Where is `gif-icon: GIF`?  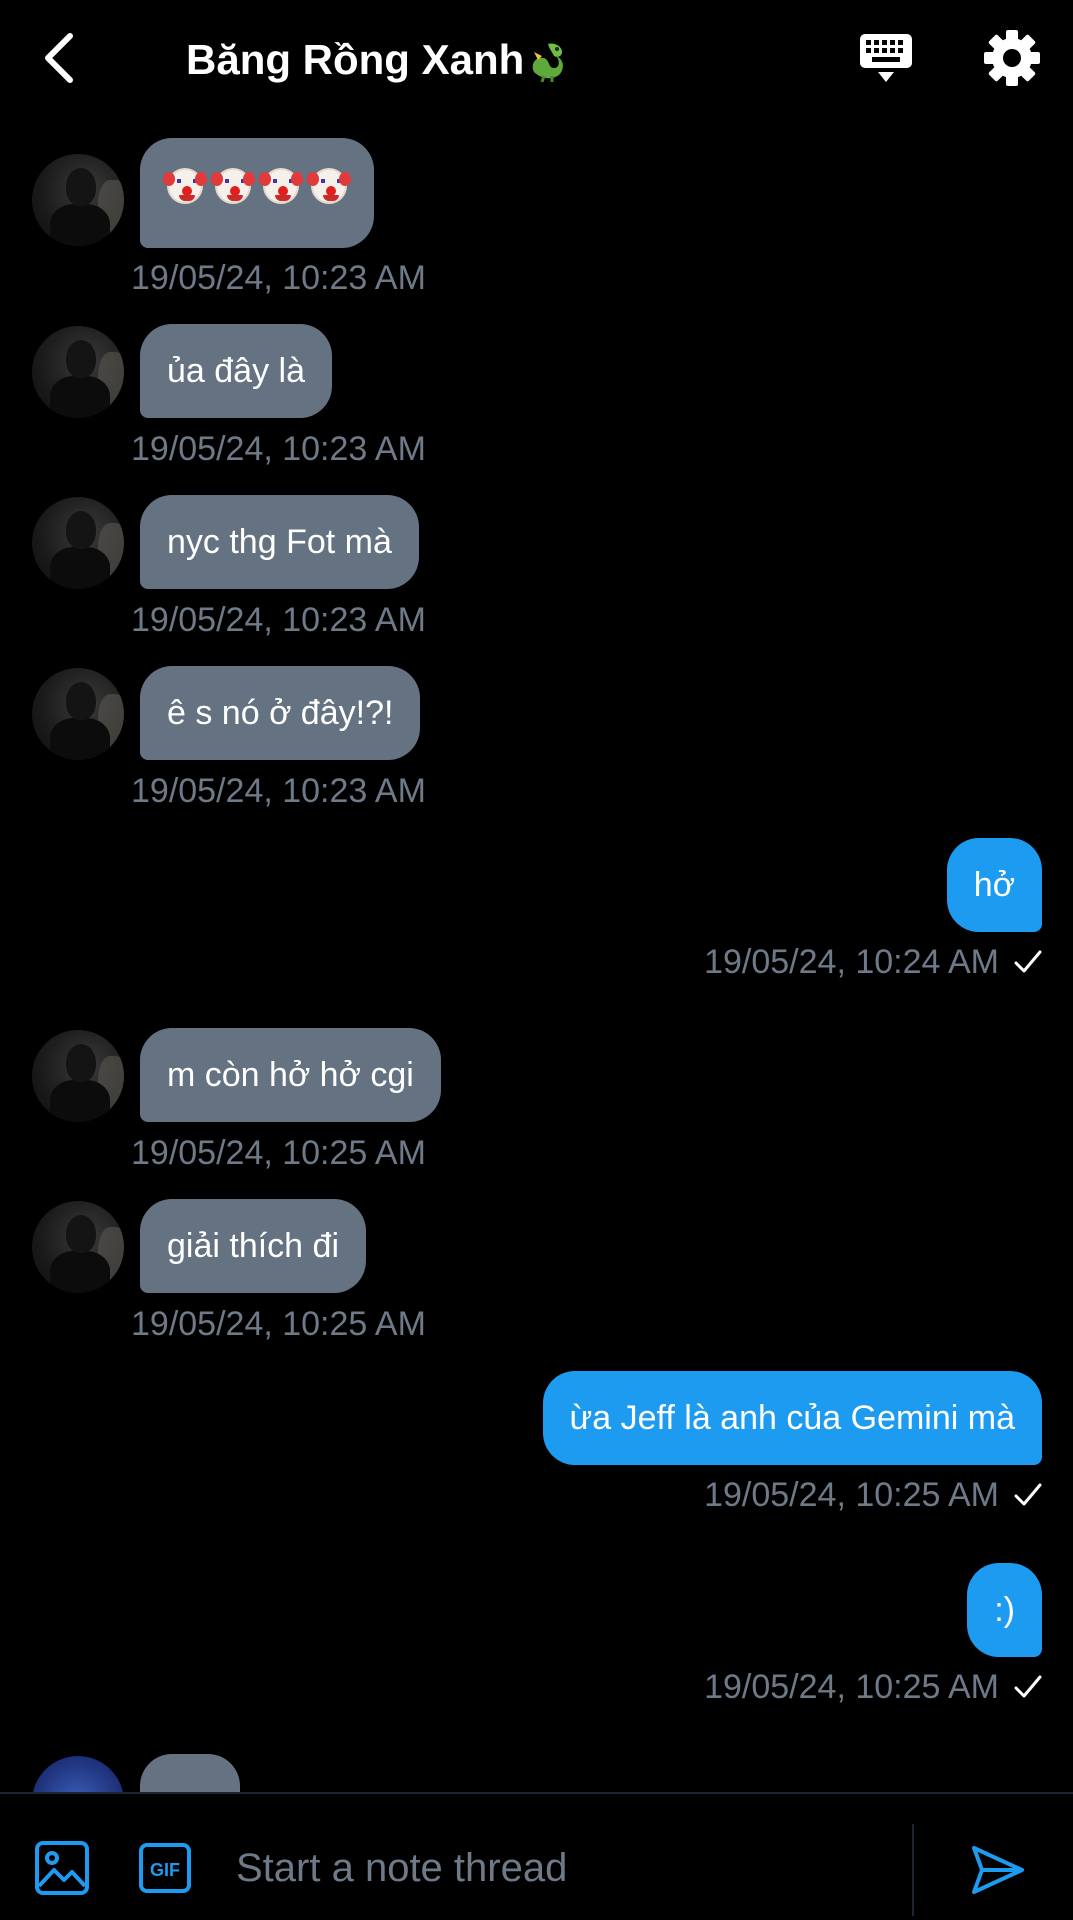 gif-icon: GIF is located at coordinates (165, 1868).